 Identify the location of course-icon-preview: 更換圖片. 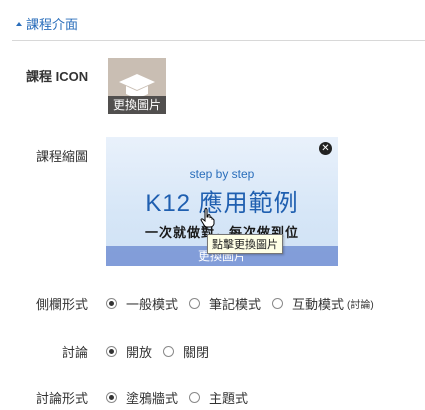
(137, 86).